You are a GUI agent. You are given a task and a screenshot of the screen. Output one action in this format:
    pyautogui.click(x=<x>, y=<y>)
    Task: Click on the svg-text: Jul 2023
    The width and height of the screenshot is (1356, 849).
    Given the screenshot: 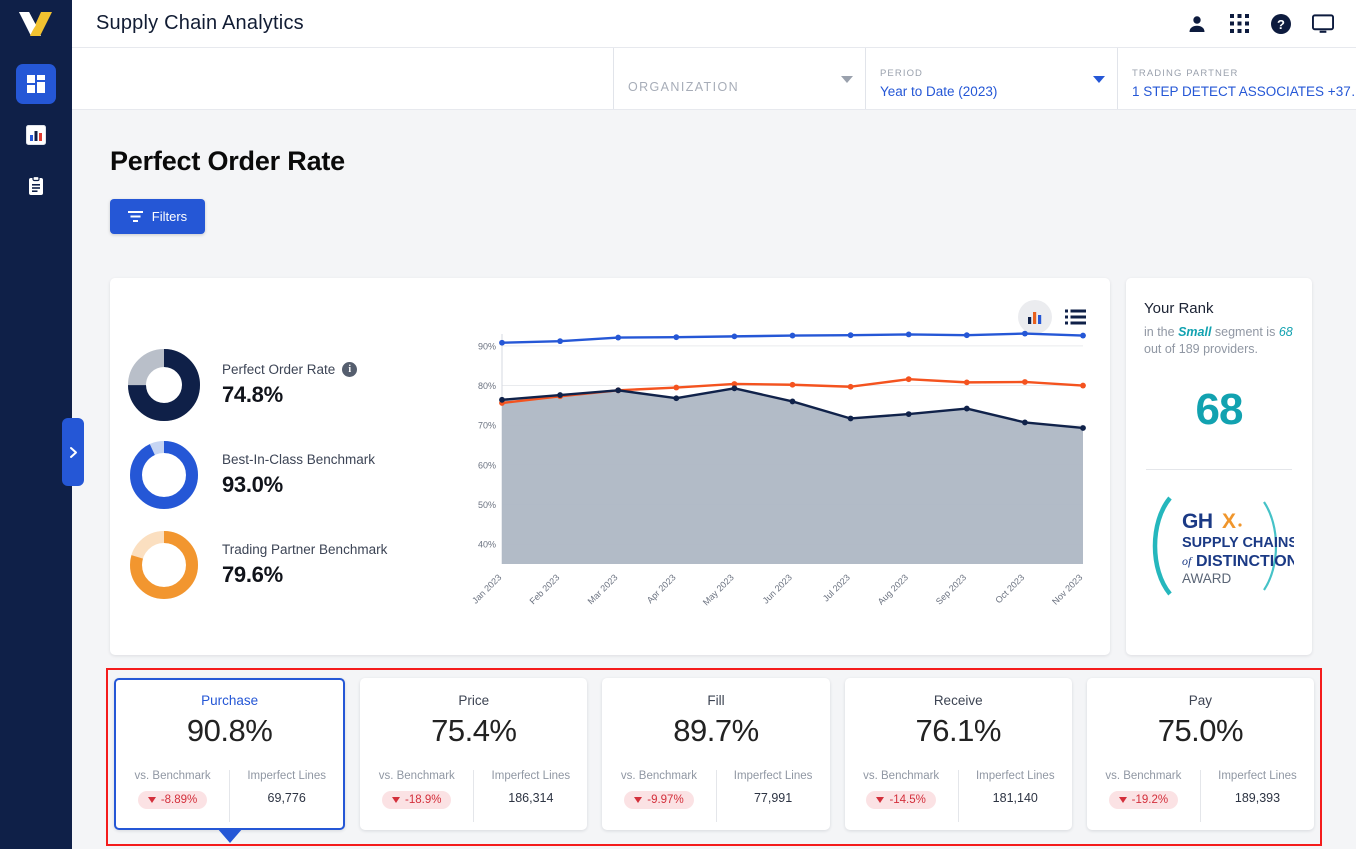 What is the action you would take?
    pyautogui.click(x=836, y=587)
    